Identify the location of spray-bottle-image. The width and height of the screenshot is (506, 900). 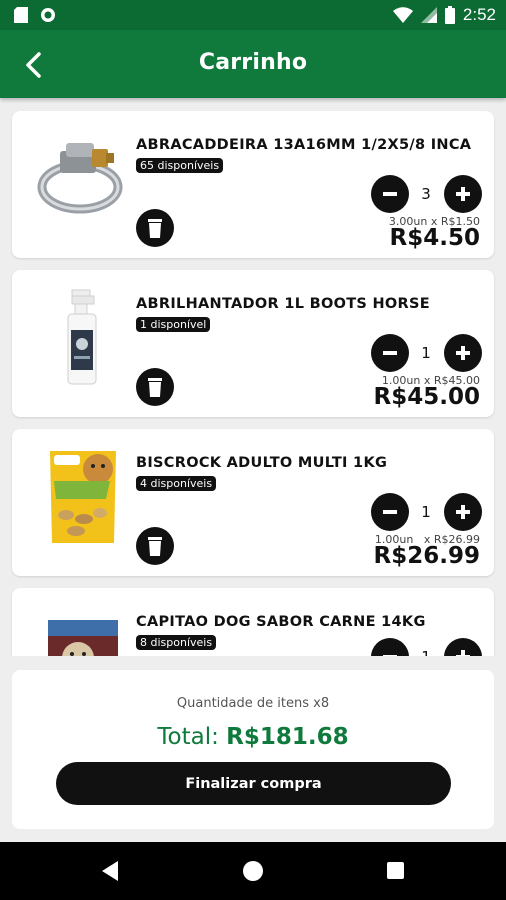
(82, 337).